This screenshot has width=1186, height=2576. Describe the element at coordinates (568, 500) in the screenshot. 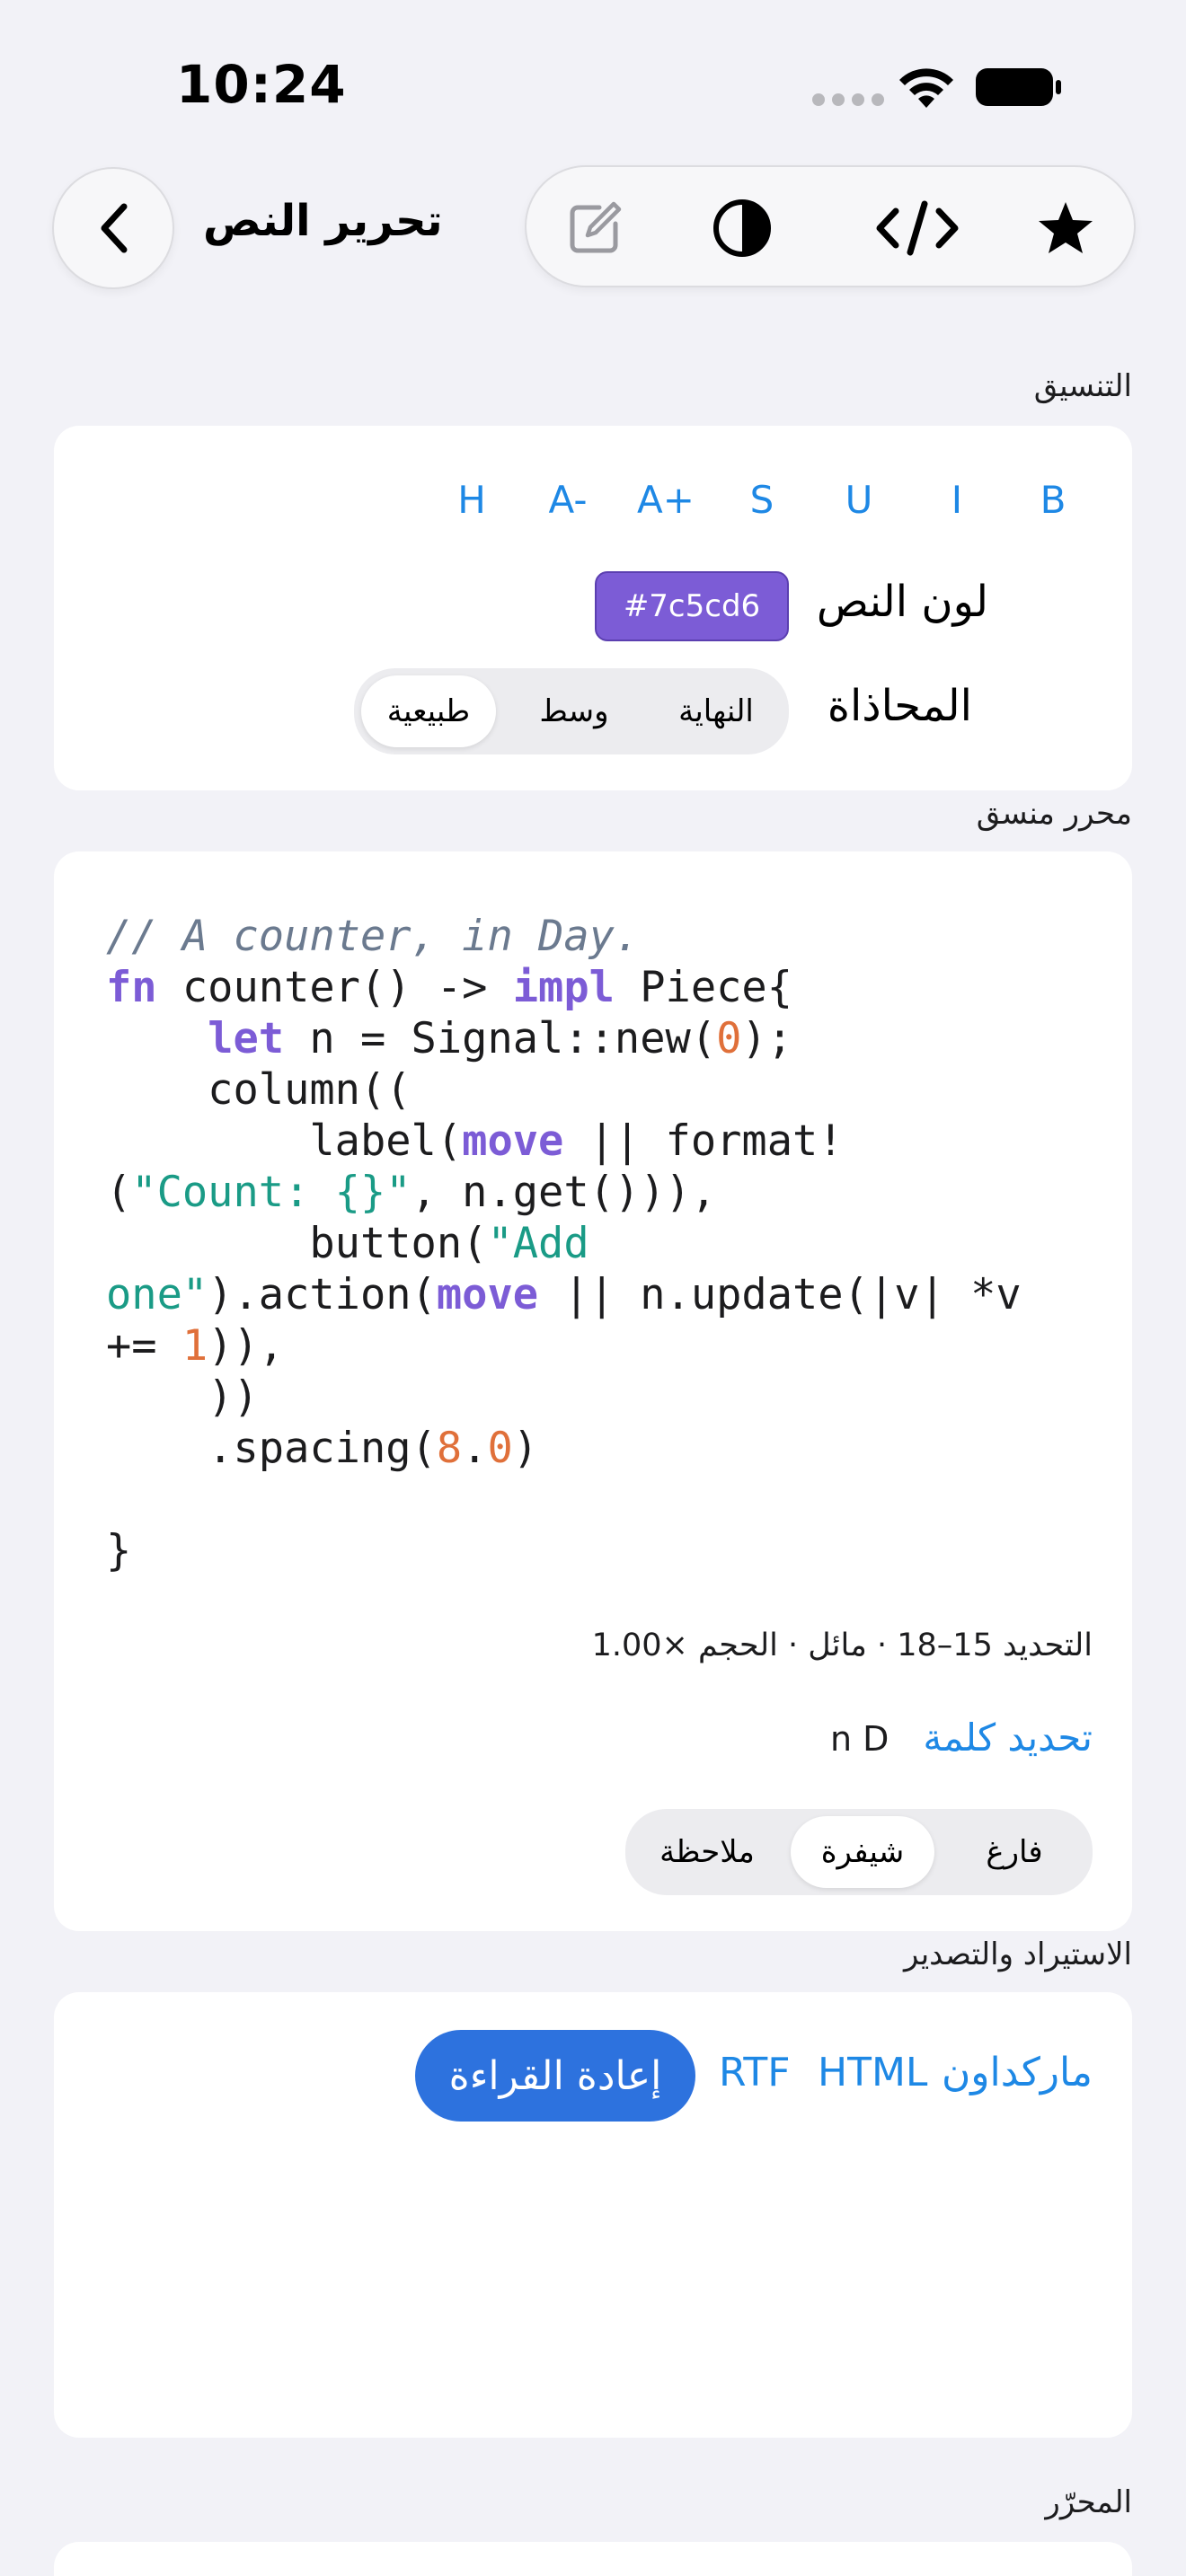

I see `decrease-size-button: A-` at that location.